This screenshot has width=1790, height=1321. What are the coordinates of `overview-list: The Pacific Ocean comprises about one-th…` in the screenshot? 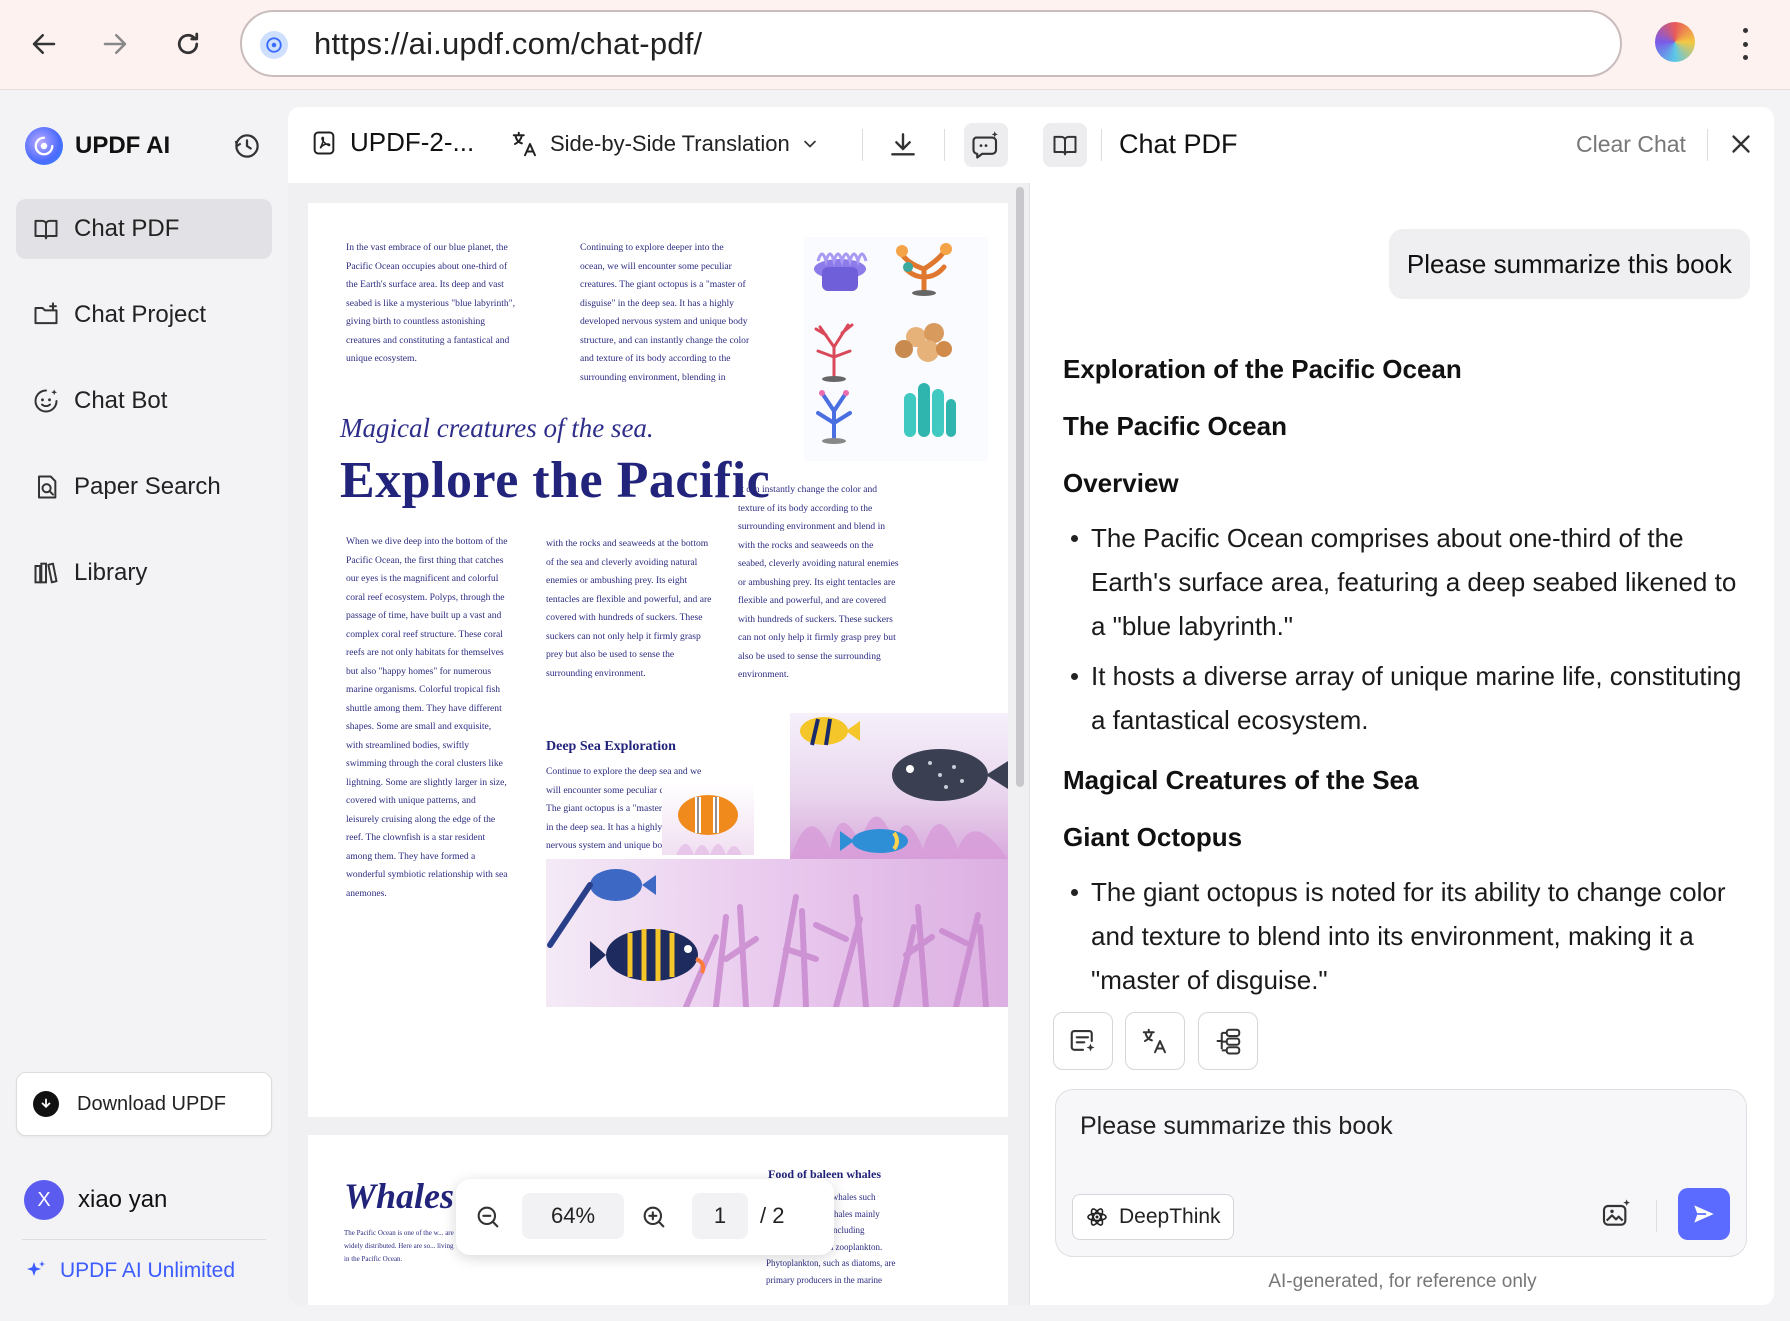 It's located at (1408, 629).